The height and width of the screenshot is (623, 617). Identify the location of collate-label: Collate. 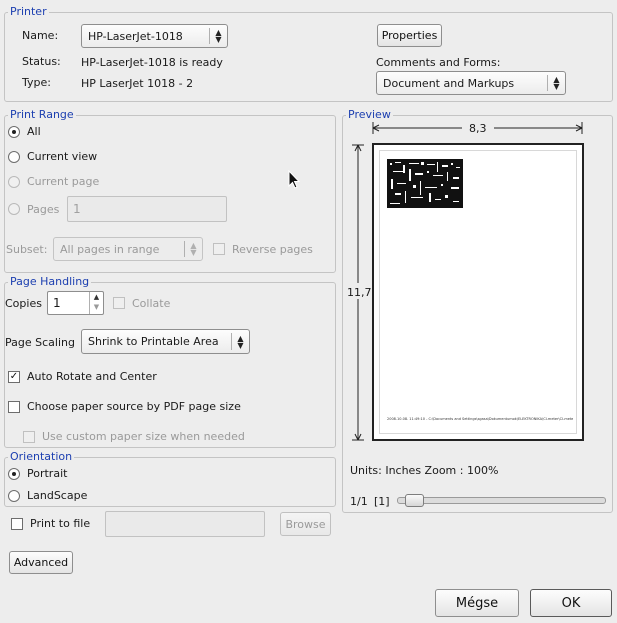
(151, 303).